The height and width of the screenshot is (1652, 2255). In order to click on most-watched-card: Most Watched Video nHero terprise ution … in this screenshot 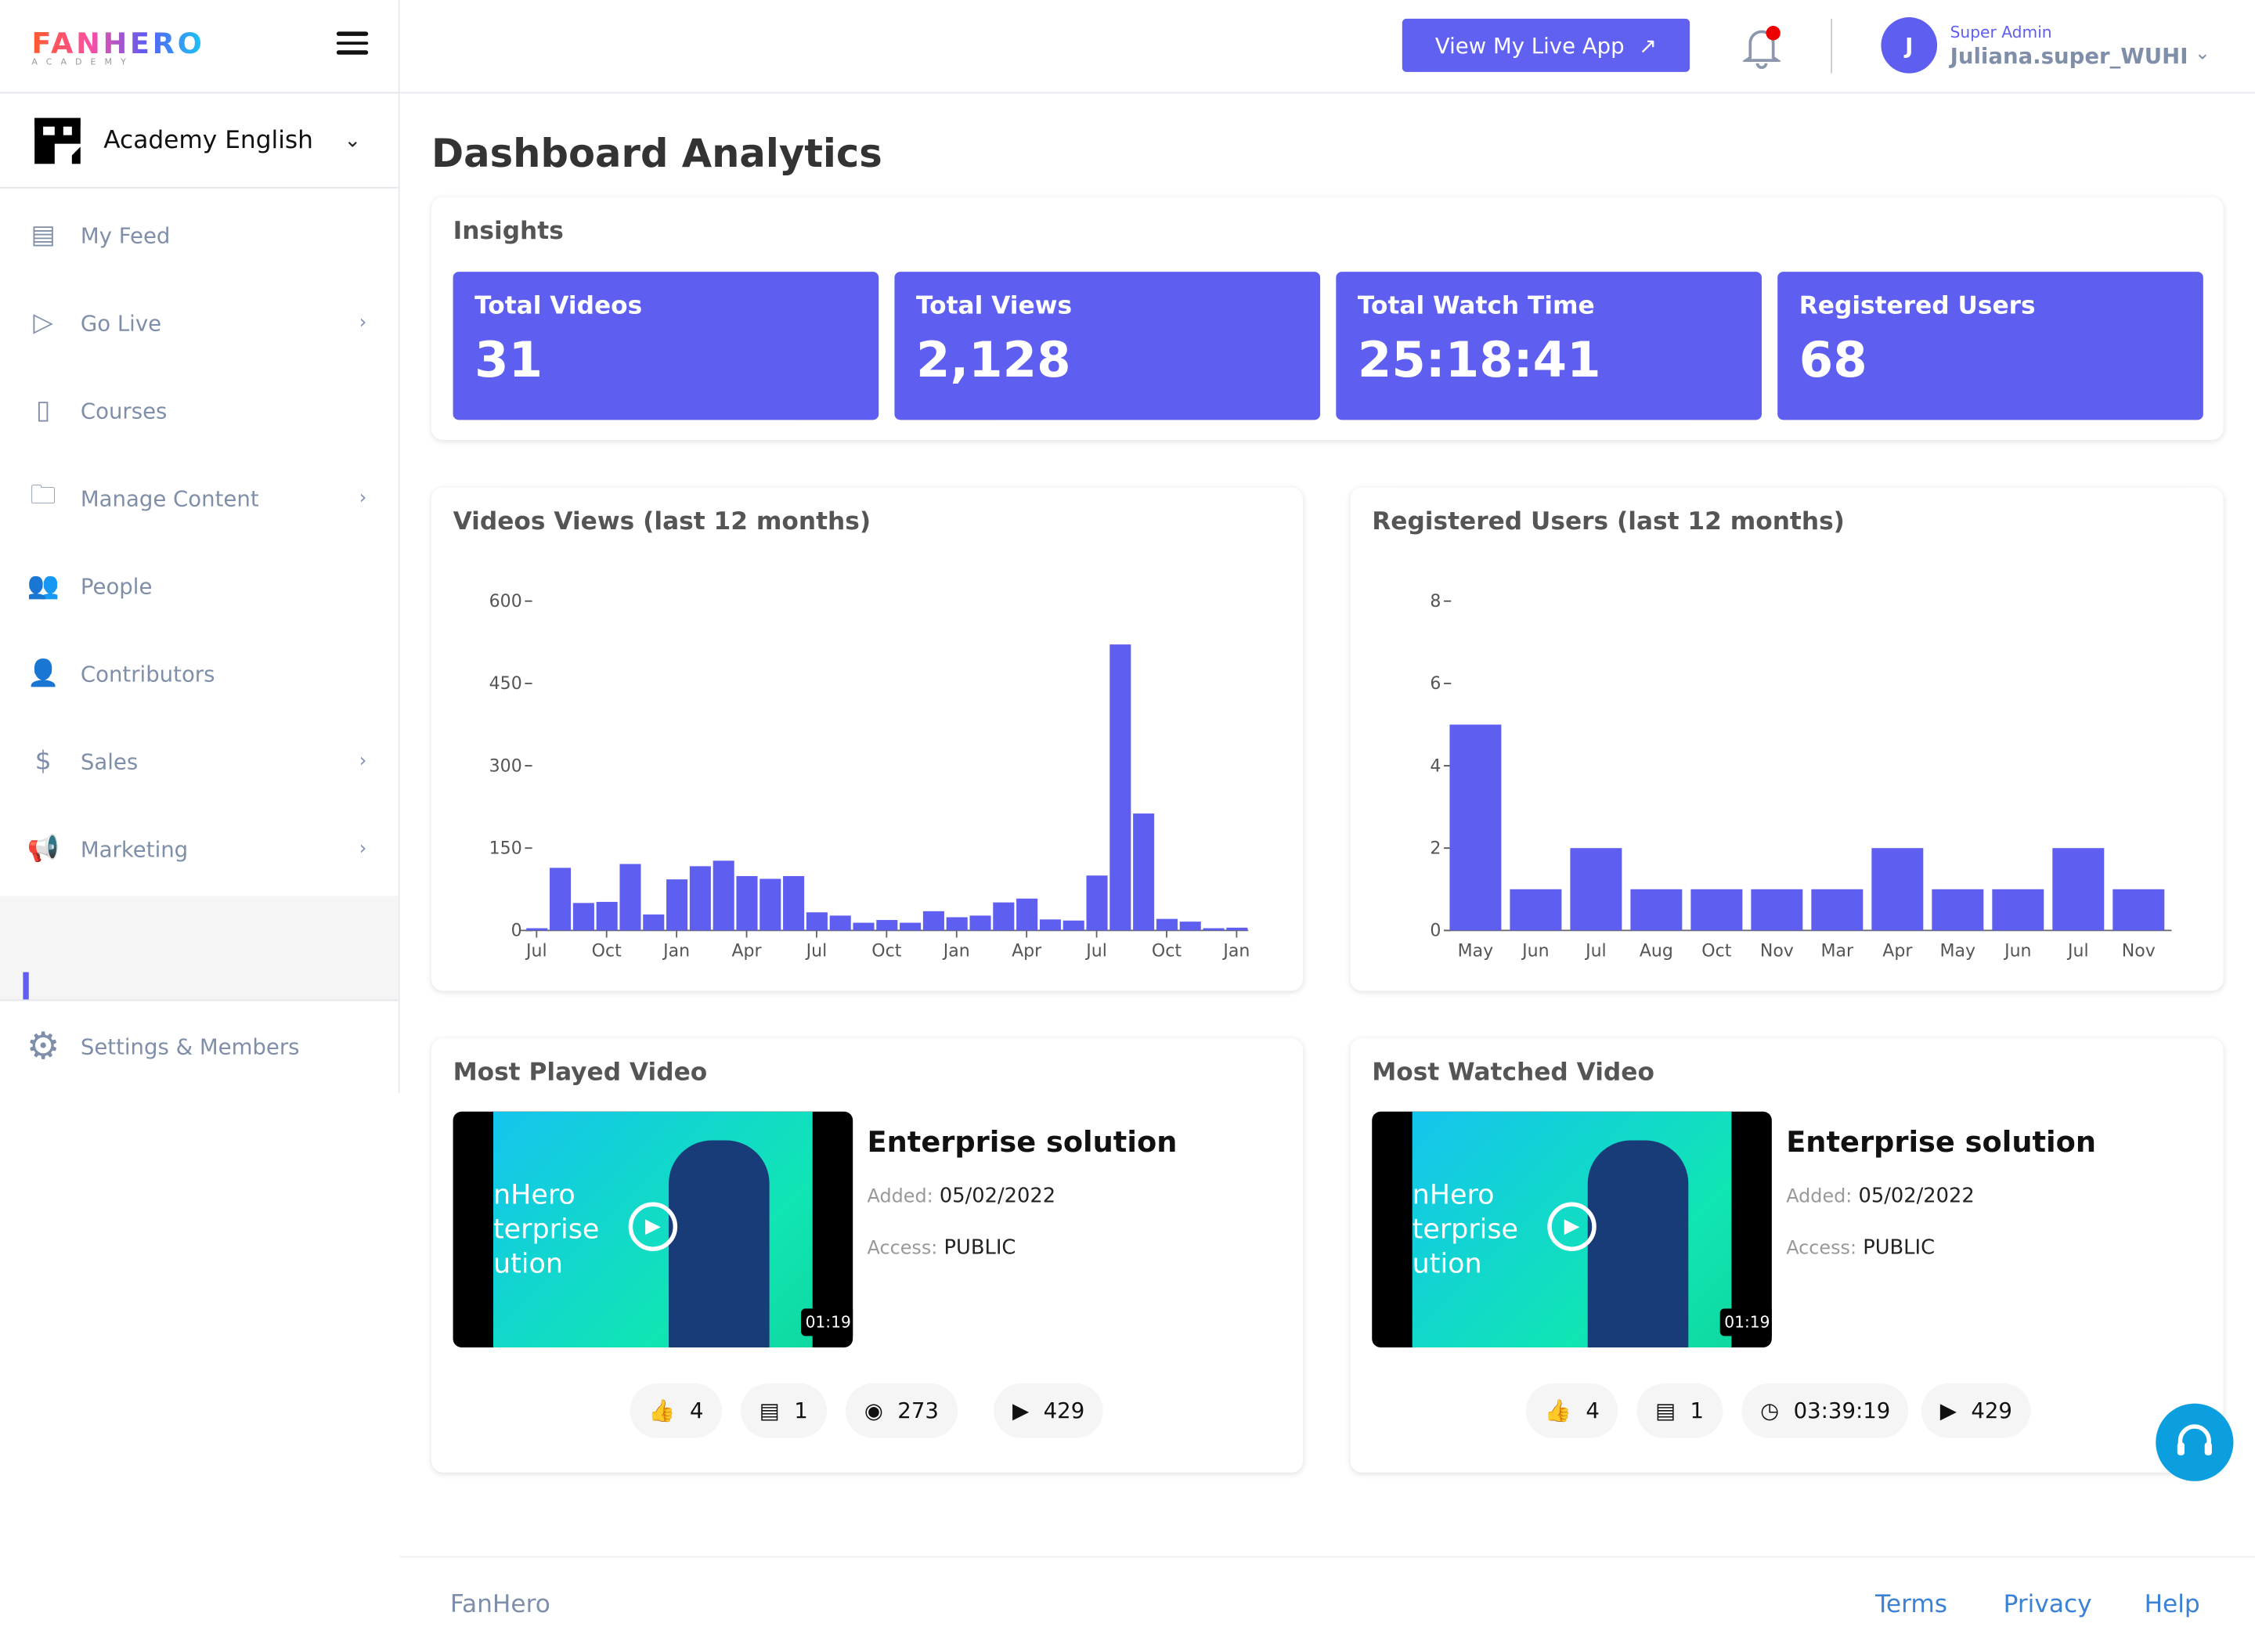, I will do `click(1787, 1255)`.